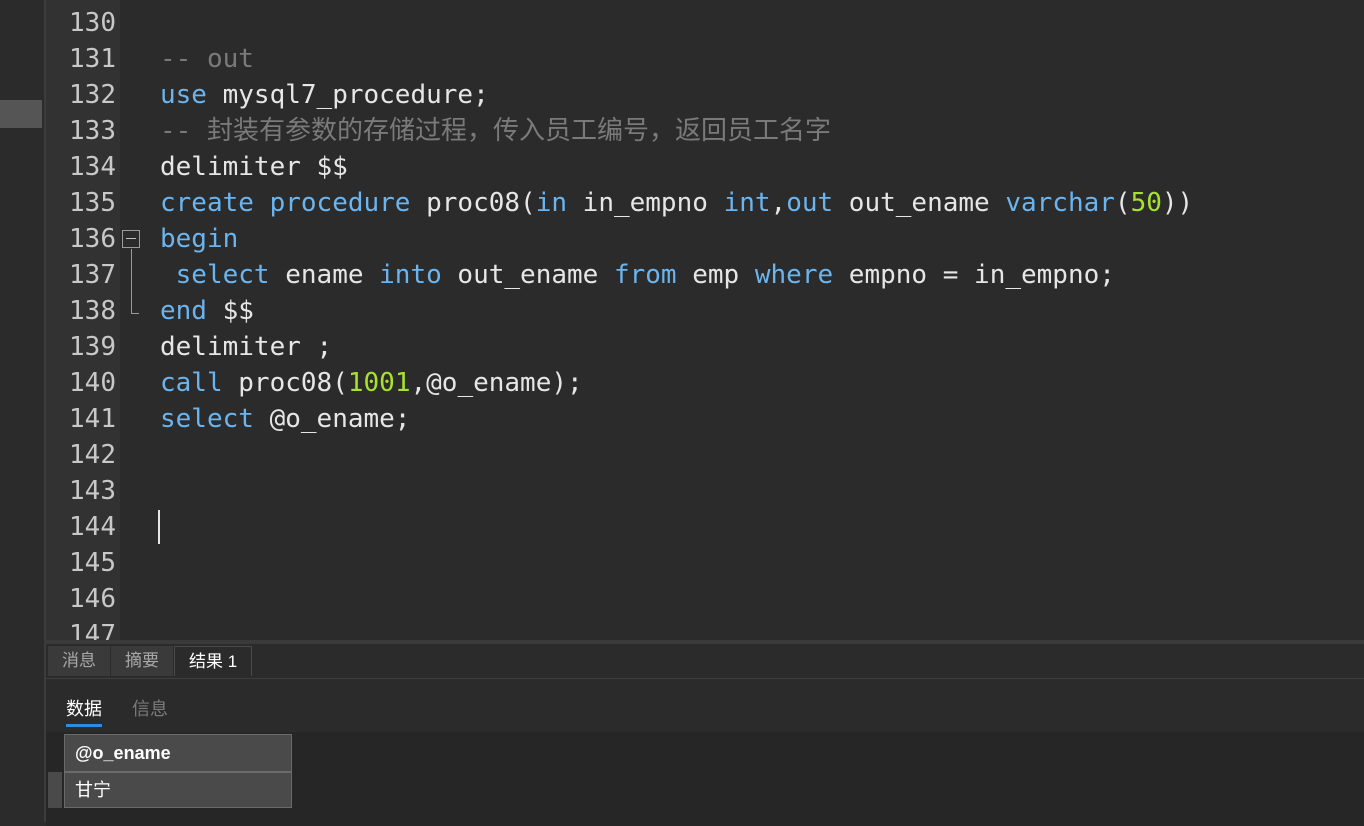  I want to click on code-line: 140 call proc08(1001,@o_ename);, so click(705, 383).